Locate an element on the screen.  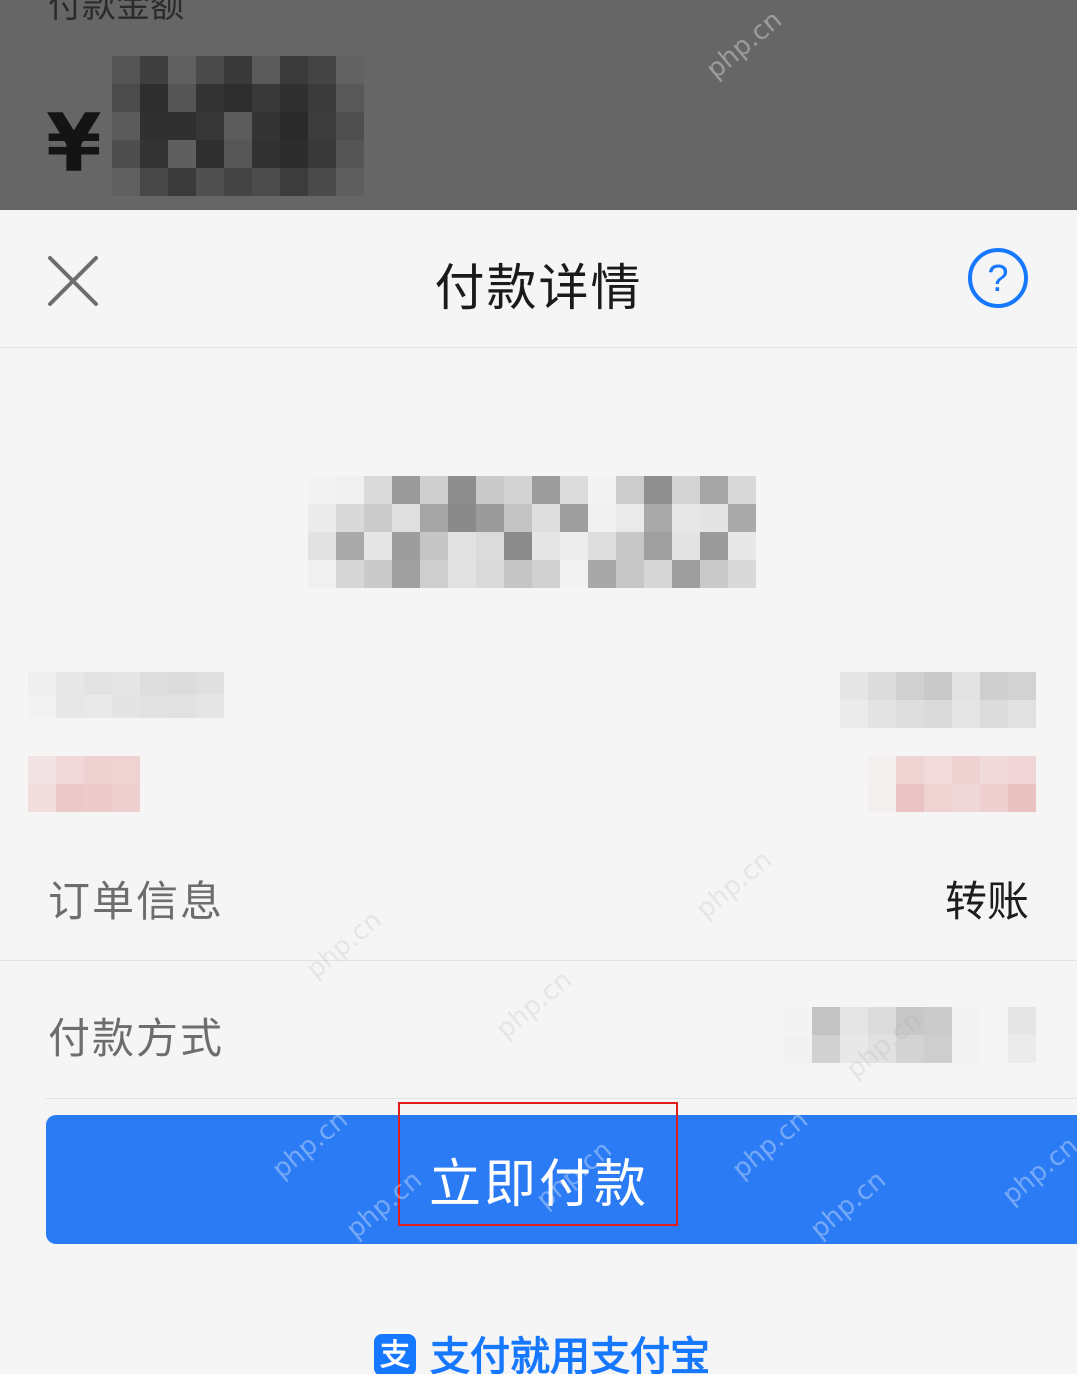
redacted-status-left is located at coordinates (84, 784).